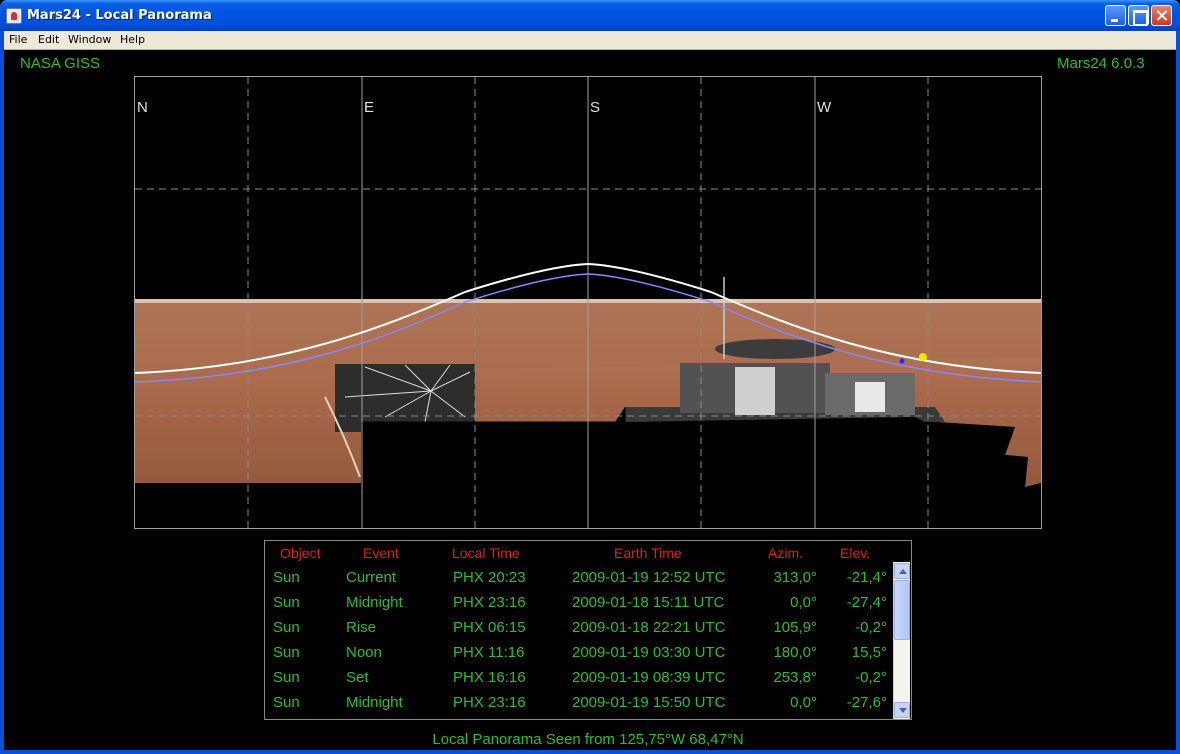 The image size is (1180, 754). What do you see at coordinates (795, 677) in the screenshot?
I see `cell-azim: 253,8°` at bounding box center [795, 677].